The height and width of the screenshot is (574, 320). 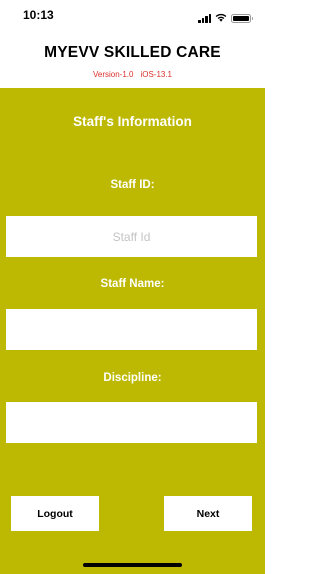 What do you see at coordinates (132, 378) in the screenshot?
I see `discipline-label: Discipline:` at bounding box center [132, 378].